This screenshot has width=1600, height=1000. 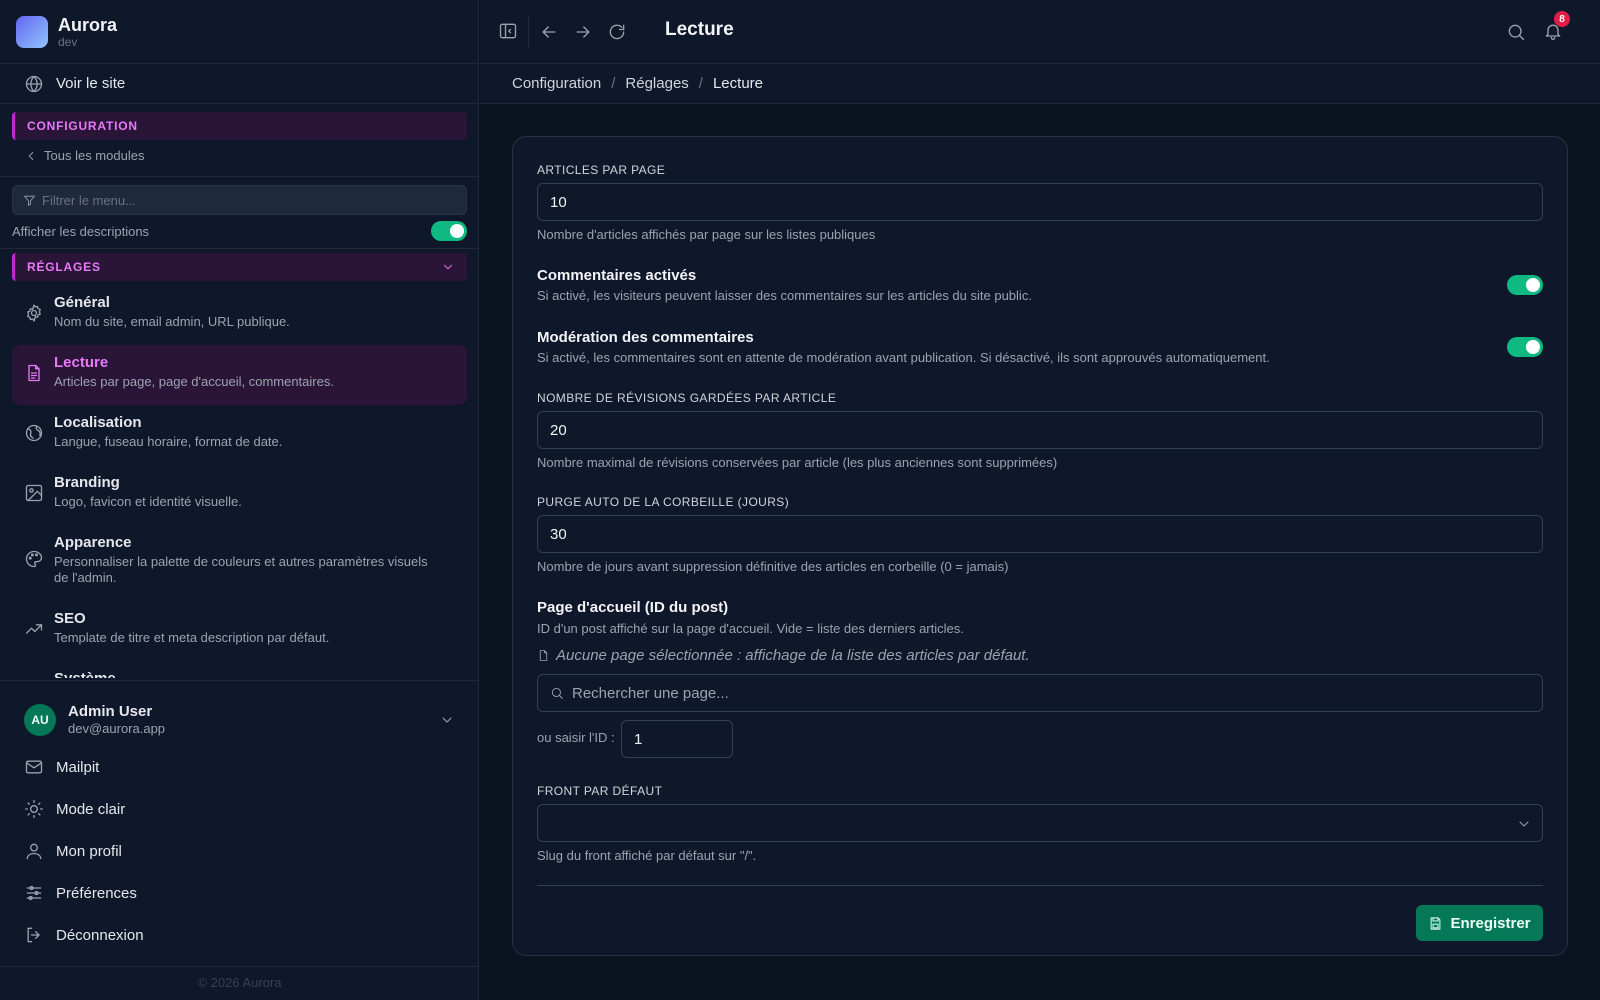 What do you see at coordinates (617, 32) in the screenshot?
I see `refresh-icon` at bounding box center [617, 32].